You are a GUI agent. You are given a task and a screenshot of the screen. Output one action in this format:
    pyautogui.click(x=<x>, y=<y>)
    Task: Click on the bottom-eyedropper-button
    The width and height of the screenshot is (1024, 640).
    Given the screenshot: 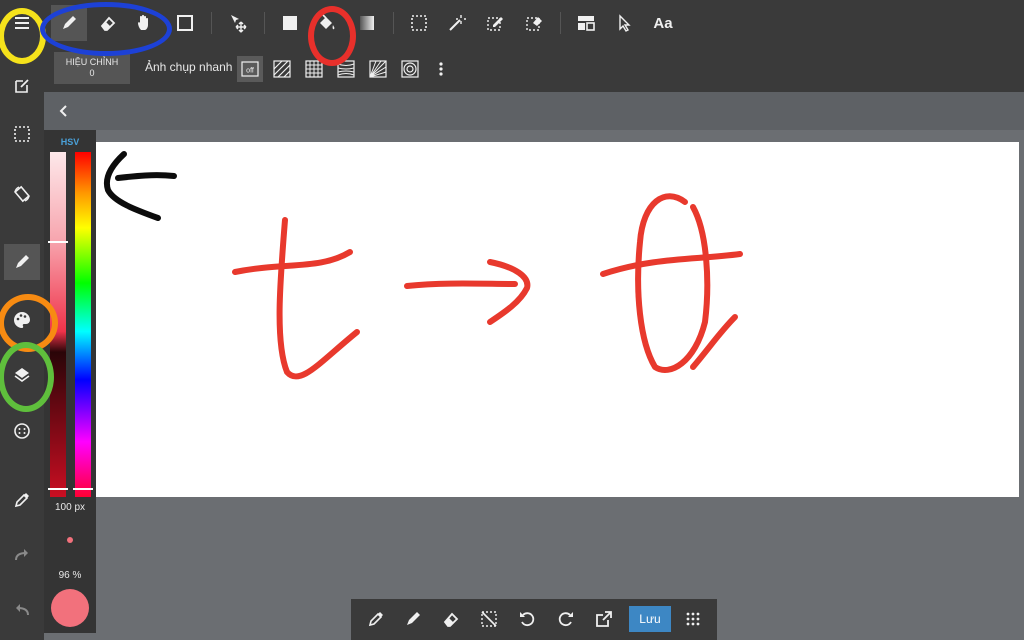 What is the action you would take?
    pyautogui.click(x=376, y=619)
    